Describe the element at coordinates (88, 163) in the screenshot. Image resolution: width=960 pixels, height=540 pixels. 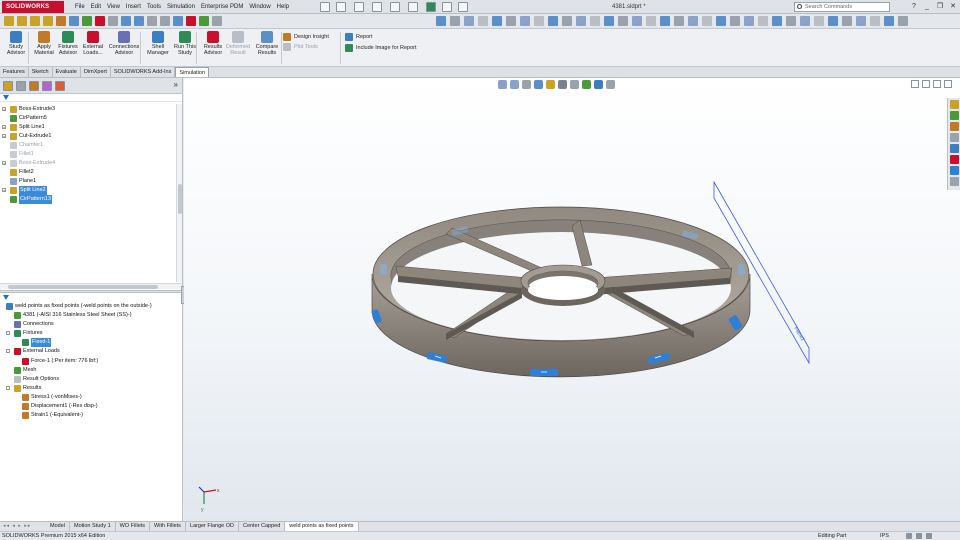
I see `tree-item: + Boss-Extrude4` at that location.